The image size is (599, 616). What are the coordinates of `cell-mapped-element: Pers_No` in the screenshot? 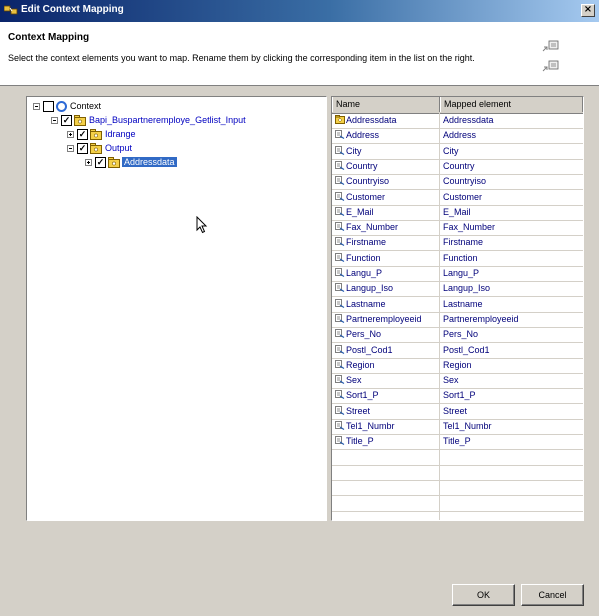 It's located at (512, 334).